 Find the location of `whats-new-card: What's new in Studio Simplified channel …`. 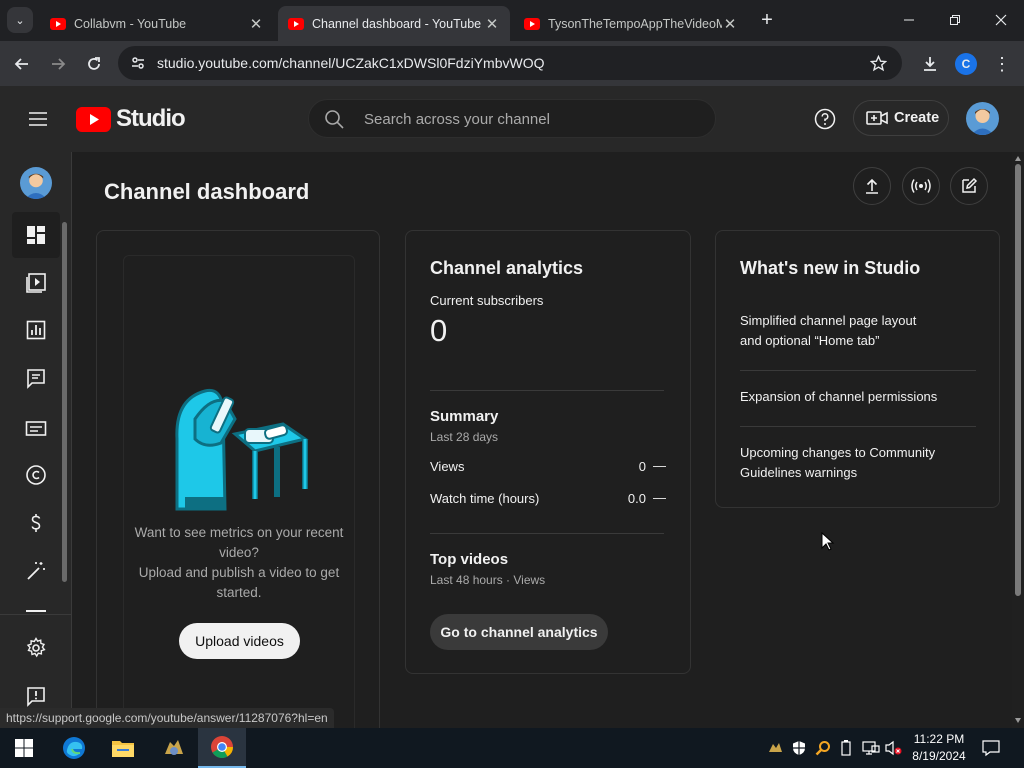

whats-new-card: What's new in Studio Simplified channel … is located at coordinates (857, 369).